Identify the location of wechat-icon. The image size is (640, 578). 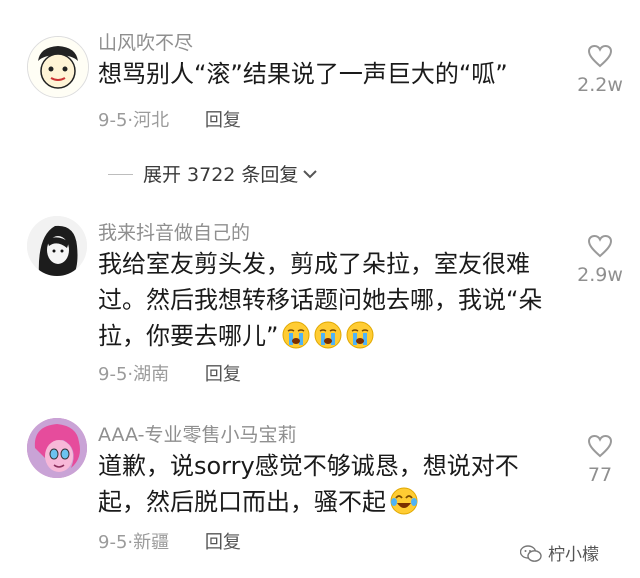
(530, 553).